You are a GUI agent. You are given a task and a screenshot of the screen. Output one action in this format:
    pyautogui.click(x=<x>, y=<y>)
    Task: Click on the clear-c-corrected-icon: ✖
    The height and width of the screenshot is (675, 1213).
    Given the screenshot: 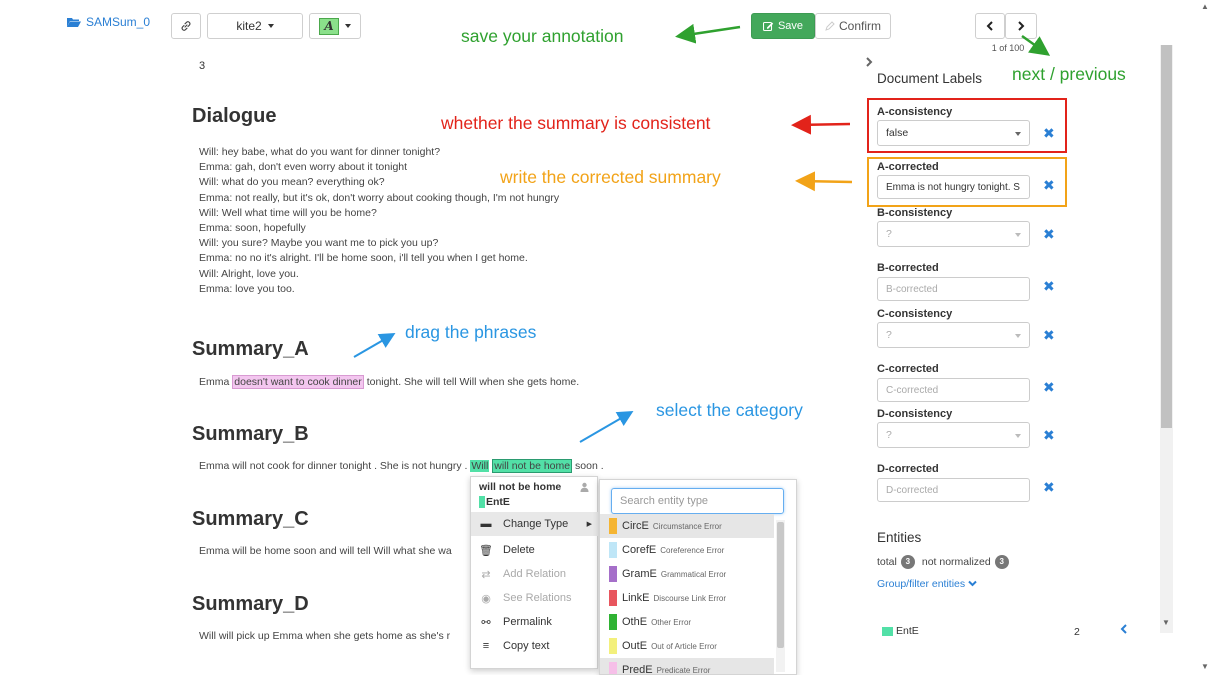 What is the action you would take?
    pyautogui.click(x=1049, y=387)
    